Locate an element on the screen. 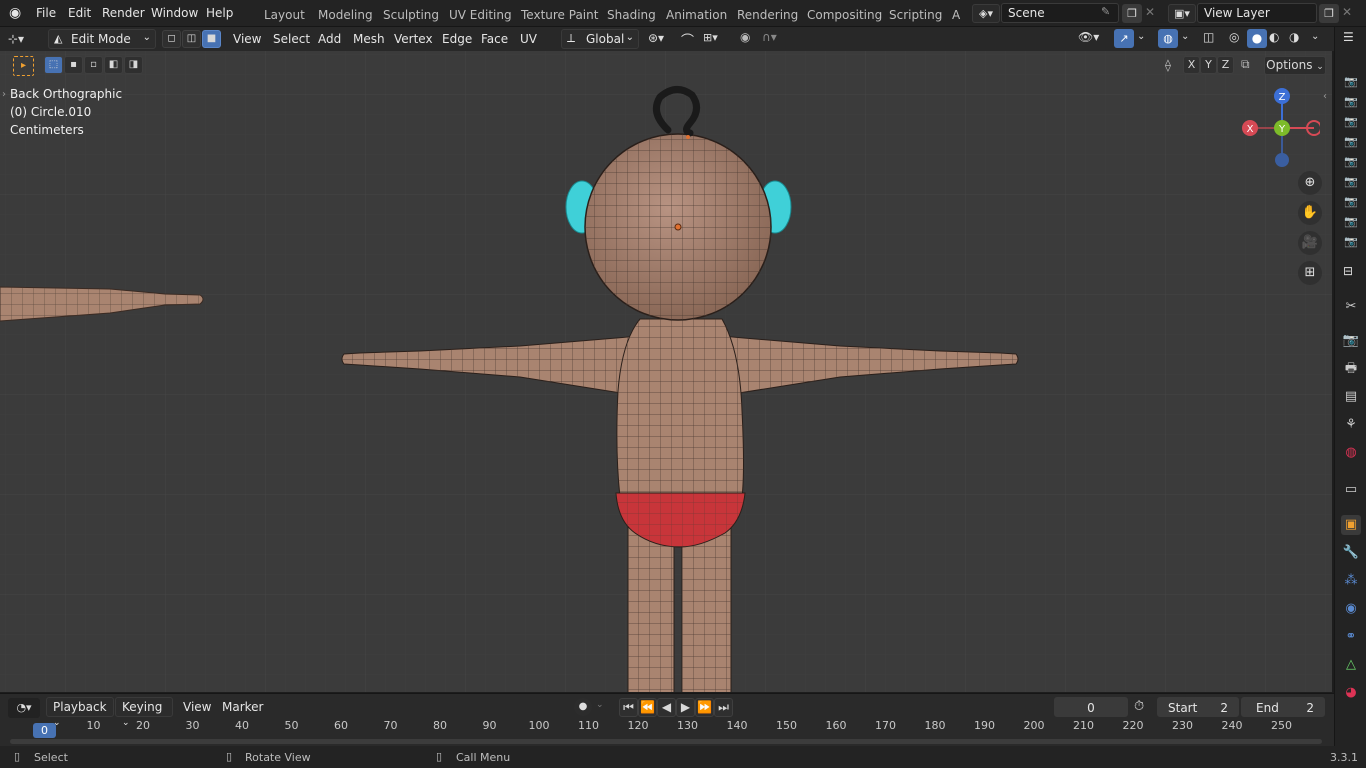  mirror-icon: ⟠ is located at coordinates (1168, 65).